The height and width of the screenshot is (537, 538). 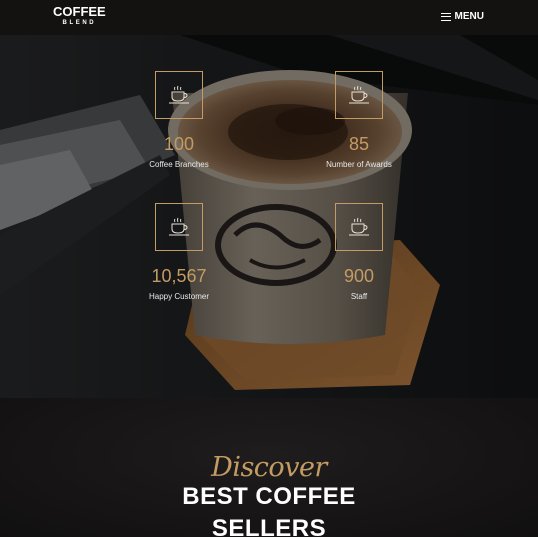 I want to click on menu-label: MENU, so click(x=469, y=16).